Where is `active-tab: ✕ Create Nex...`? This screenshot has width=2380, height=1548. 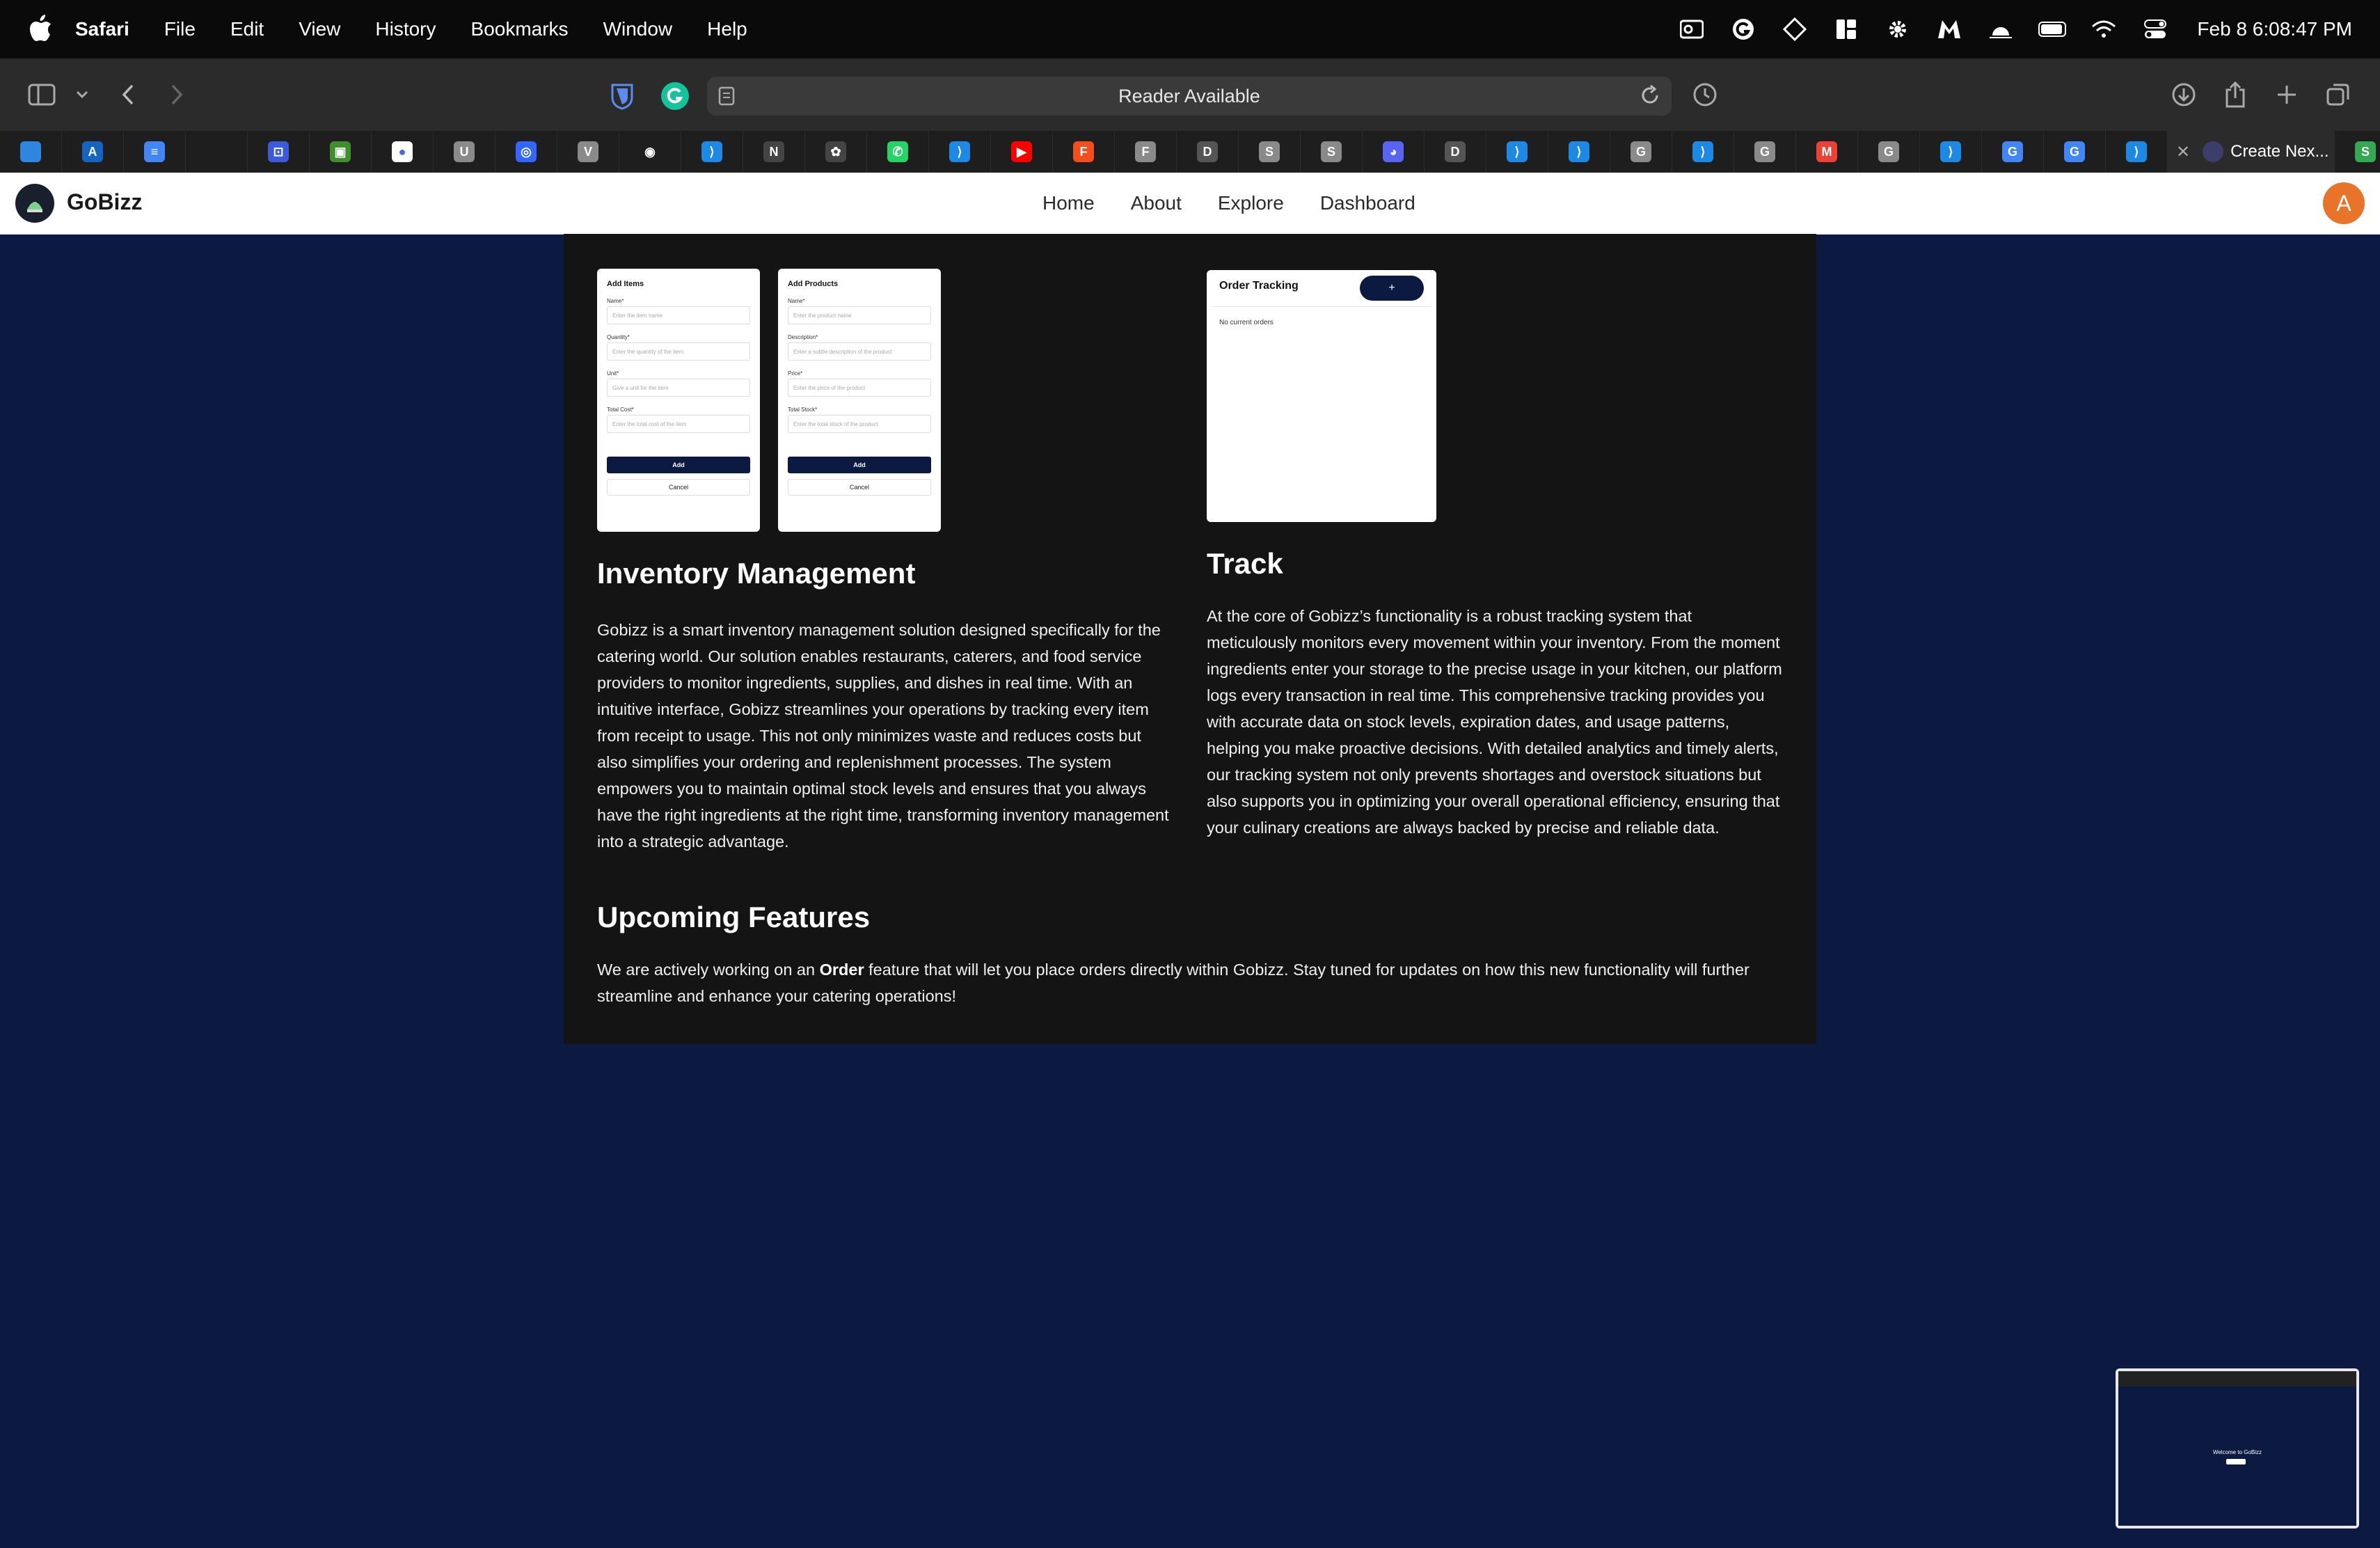 active-tab: ✕ Create Nex... is located at coordinates (2251, 152).